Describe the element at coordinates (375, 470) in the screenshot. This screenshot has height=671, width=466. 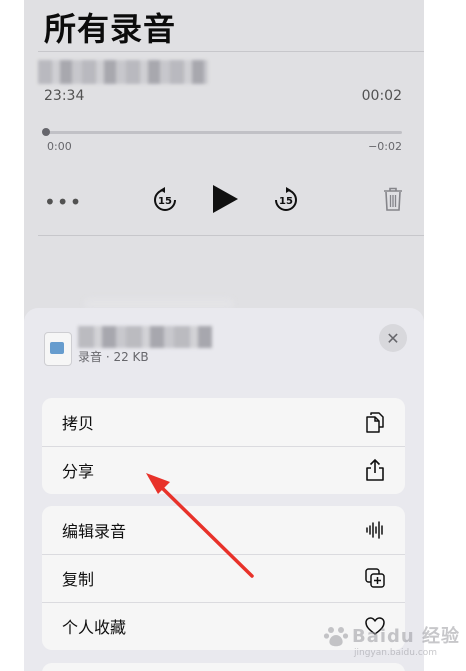
I see `share-icon` at that location.